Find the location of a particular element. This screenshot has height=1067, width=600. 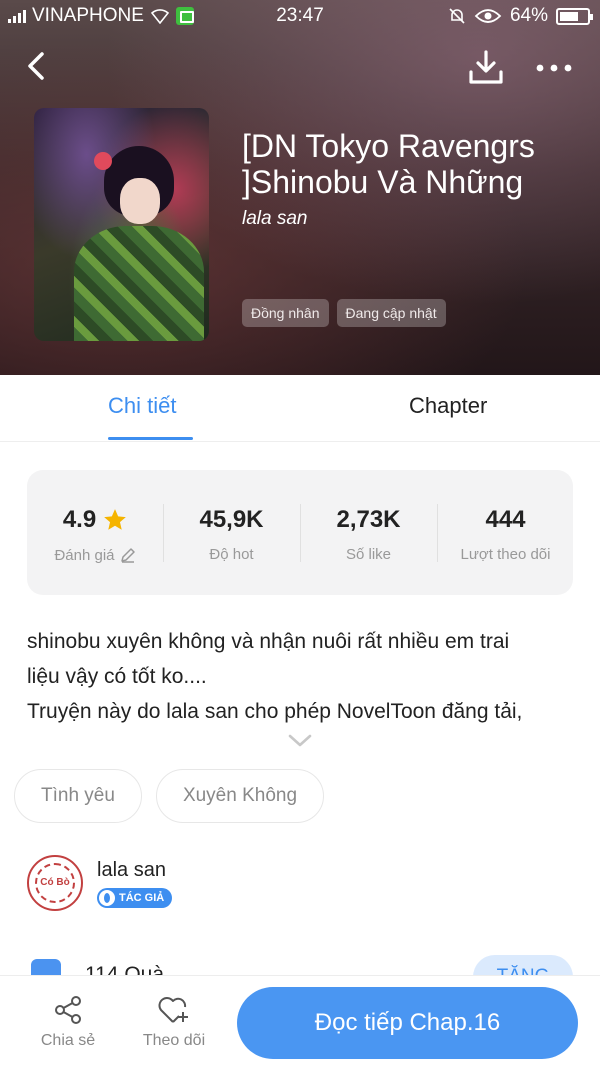

avatar-stamp-text: Có Bò is located at coordinates (55, 882).